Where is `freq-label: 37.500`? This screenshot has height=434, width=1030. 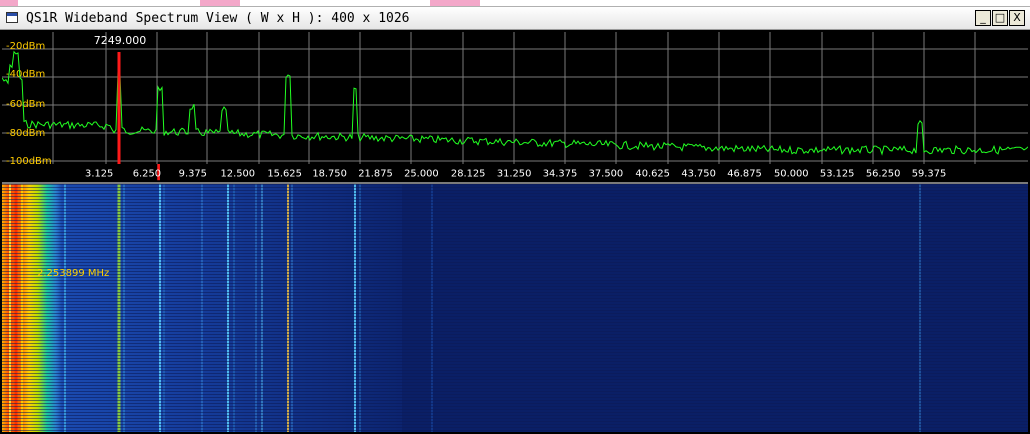 freq-label: 37.500 is located at coordinates (606, 174).